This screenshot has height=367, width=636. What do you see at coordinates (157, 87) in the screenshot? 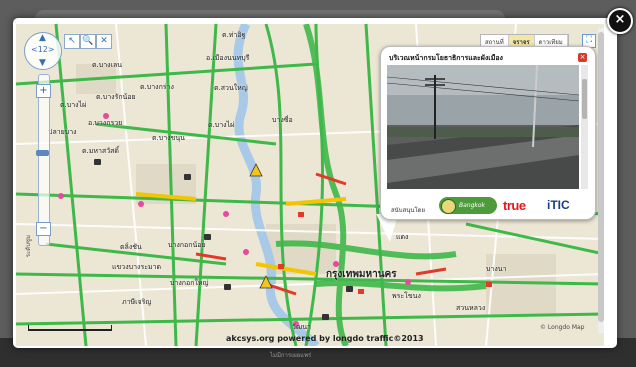
I see `map-label: ต.บางกร่าง` at bounding box center [157, 87].